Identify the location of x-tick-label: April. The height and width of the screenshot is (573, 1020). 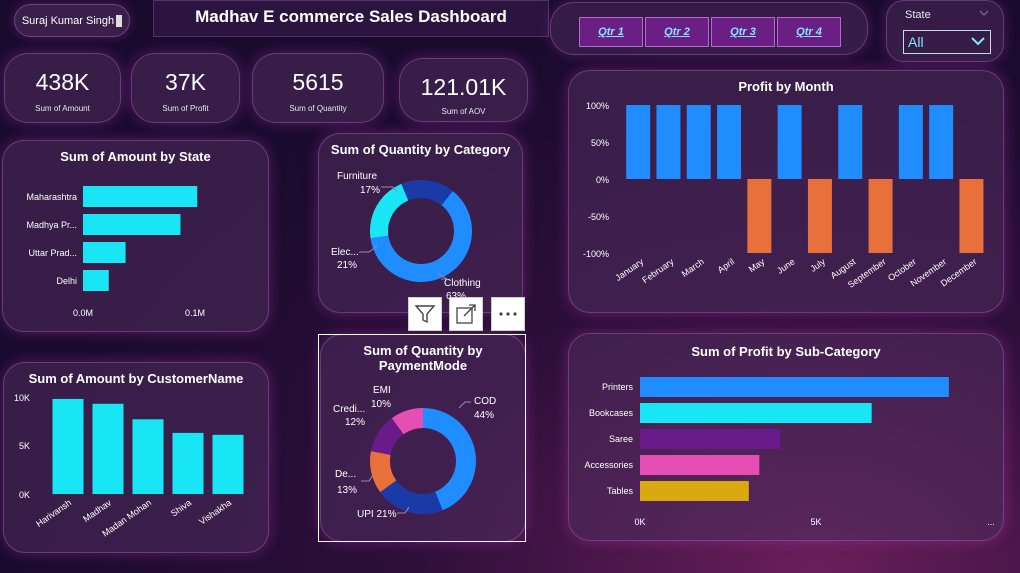
(726, 265).